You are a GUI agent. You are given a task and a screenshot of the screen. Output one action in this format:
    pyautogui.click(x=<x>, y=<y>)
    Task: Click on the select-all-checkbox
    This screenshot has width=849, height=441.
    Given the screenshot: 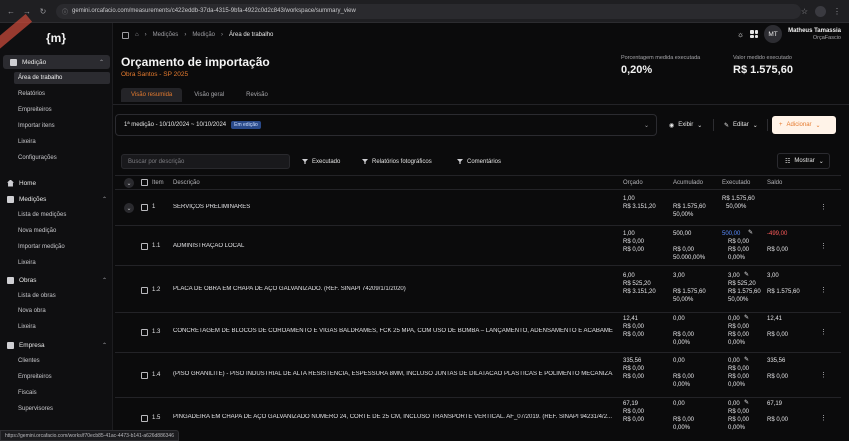 What is the action you would take?
    pyautogui.click(x=144, y=182)
    